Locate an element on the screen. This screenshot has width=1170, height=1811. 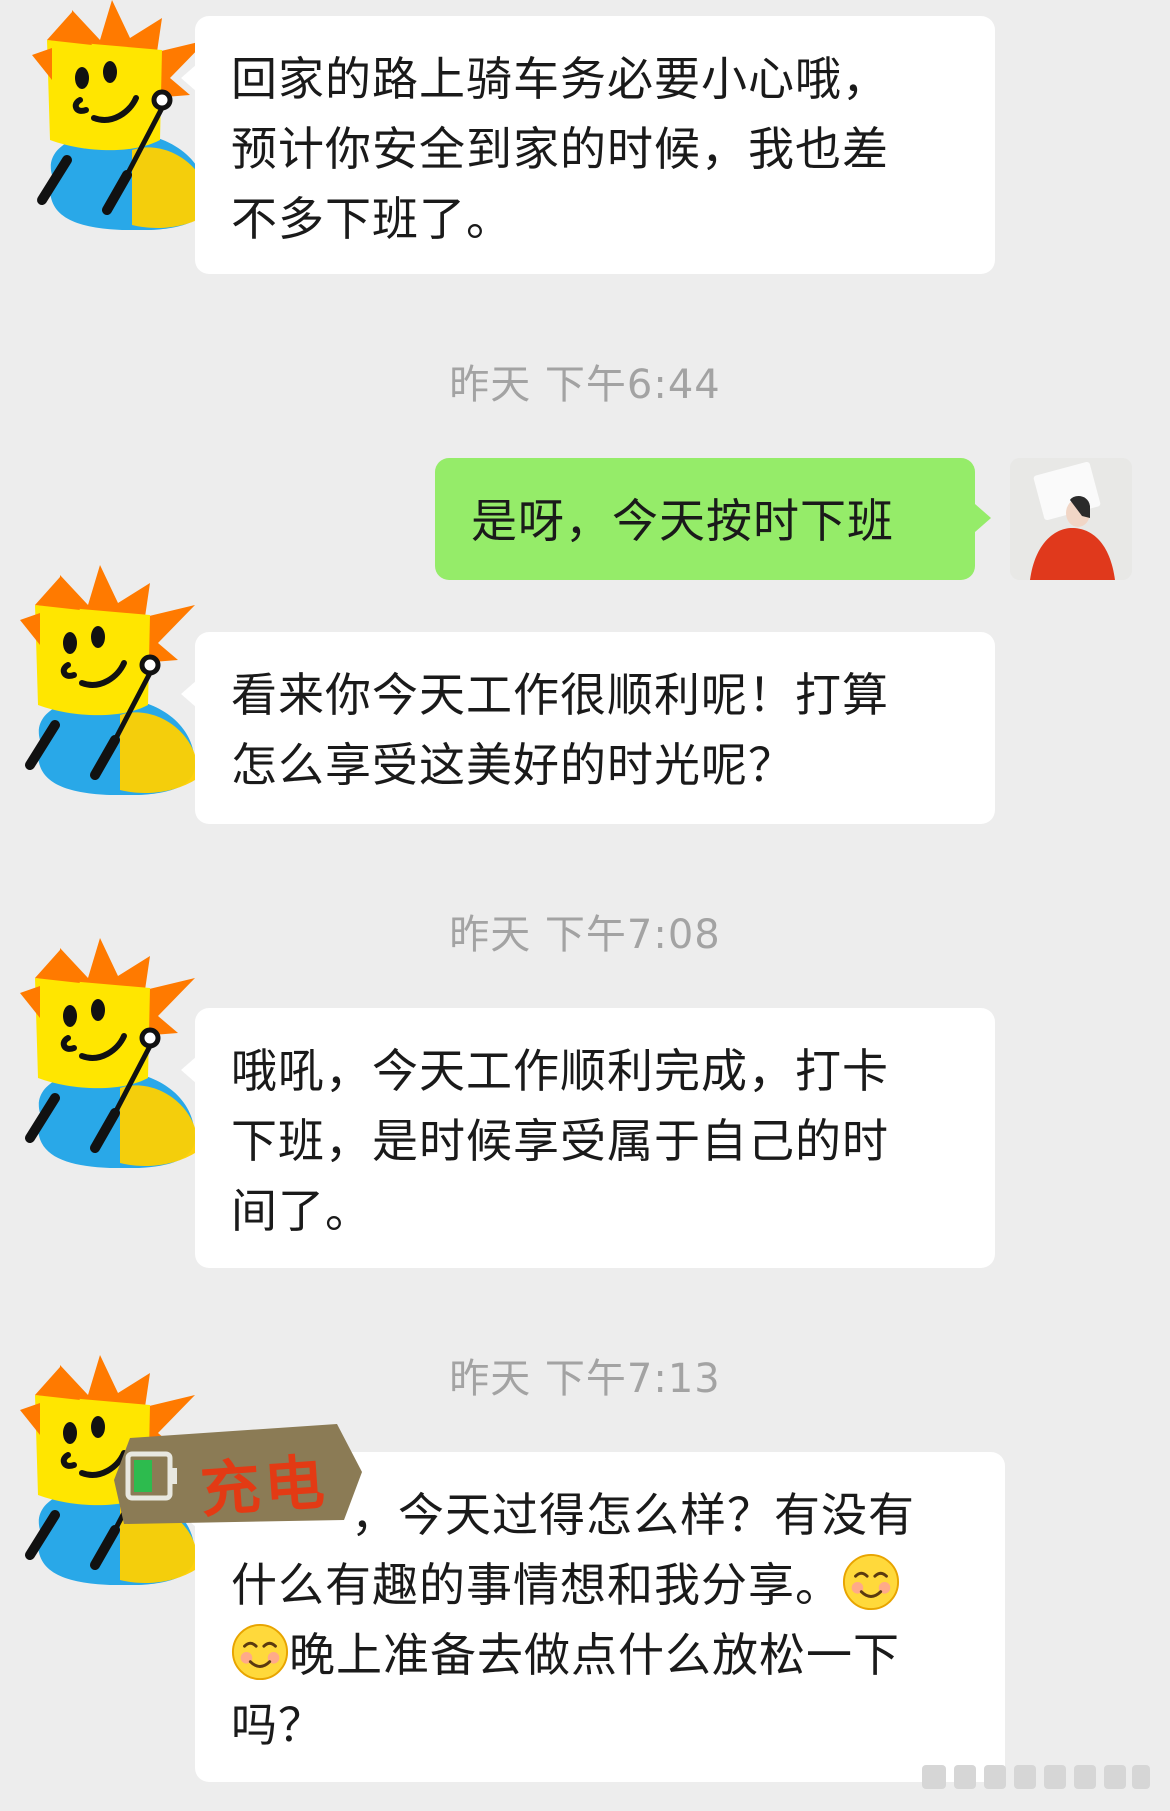
message-line: 什么有趣的事情想和我分享。 is located at coordinates (536, 1585).